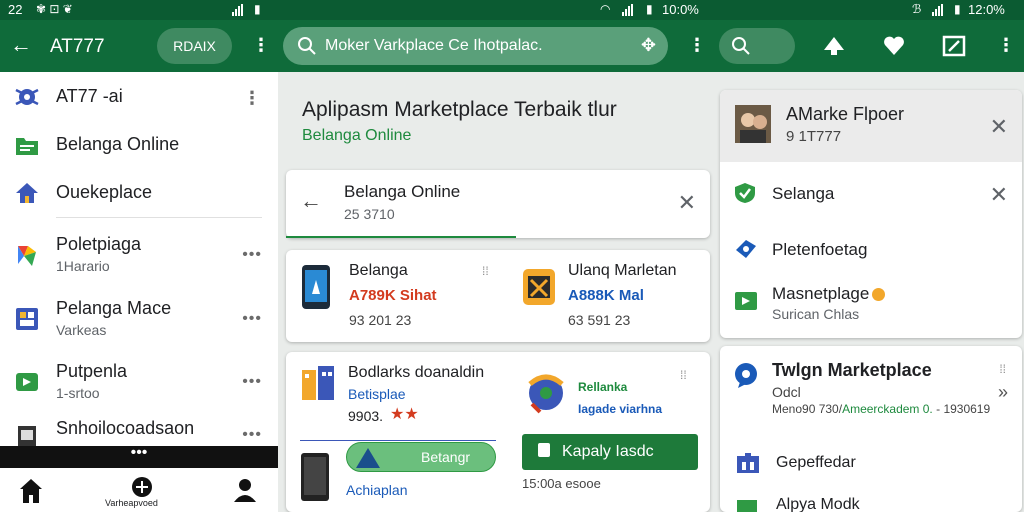 Image resolution: width=1024 pixels, height=512 pixels. I want to click on sidebar-item-belanga-online: Belanga Online, so click(139, 147).